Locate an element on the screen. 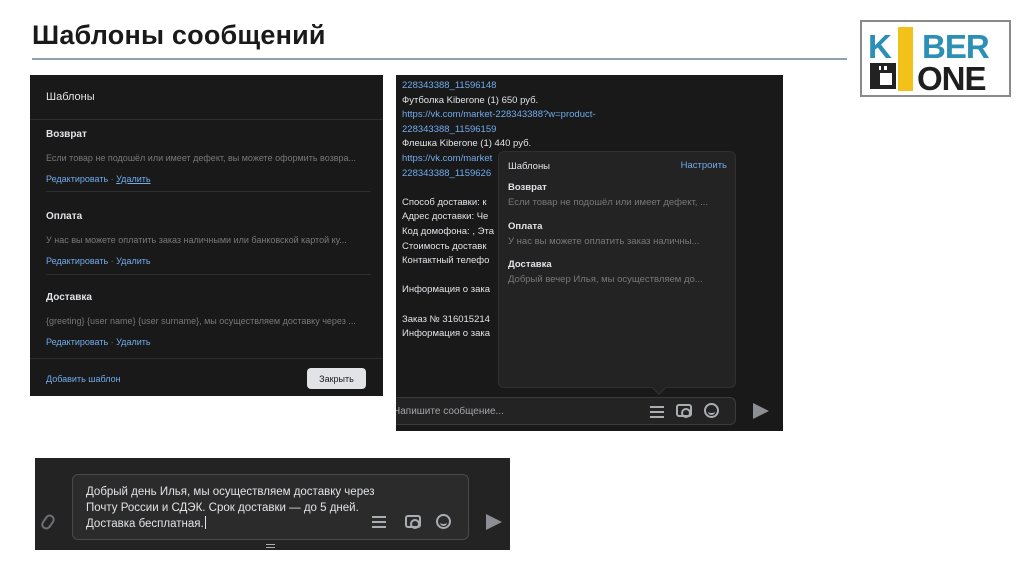 The height and width of the screenshot is (574, 1024). close-button: Закрыть is located at coordinates (336, 378).